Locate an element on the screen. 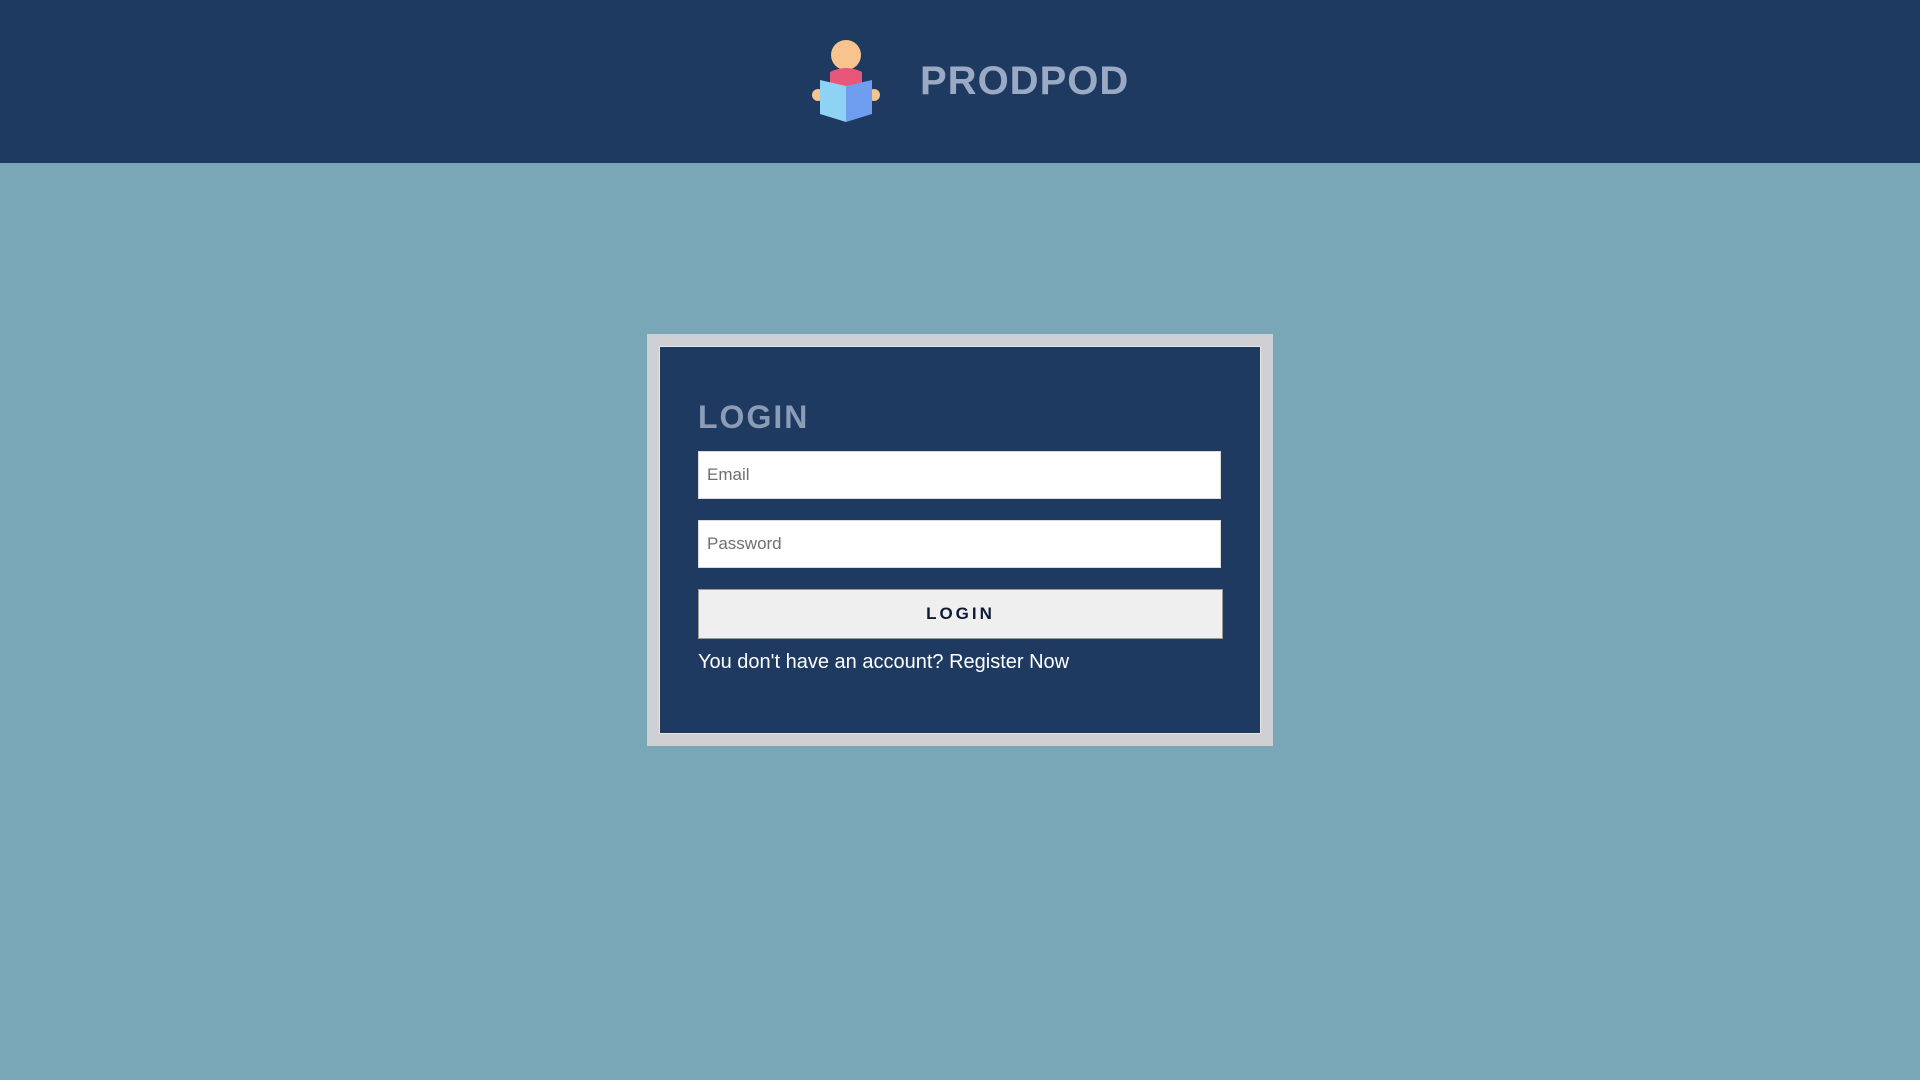 The width and height of the screenshot is (1920, 1080). register-prompt-line: You don't have an account? Register Now is located at coordinates (883, 662).